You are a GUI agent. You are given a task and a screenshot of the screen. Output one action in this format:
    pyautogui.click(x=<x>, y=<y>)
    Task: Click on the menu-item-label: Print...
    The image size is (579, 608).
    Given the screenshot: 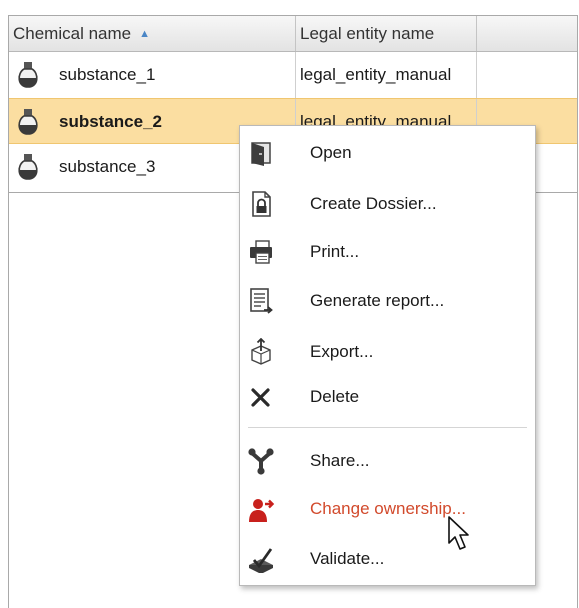 What is the action you would take?
    pyautogui.click(x=335, y=251)
    